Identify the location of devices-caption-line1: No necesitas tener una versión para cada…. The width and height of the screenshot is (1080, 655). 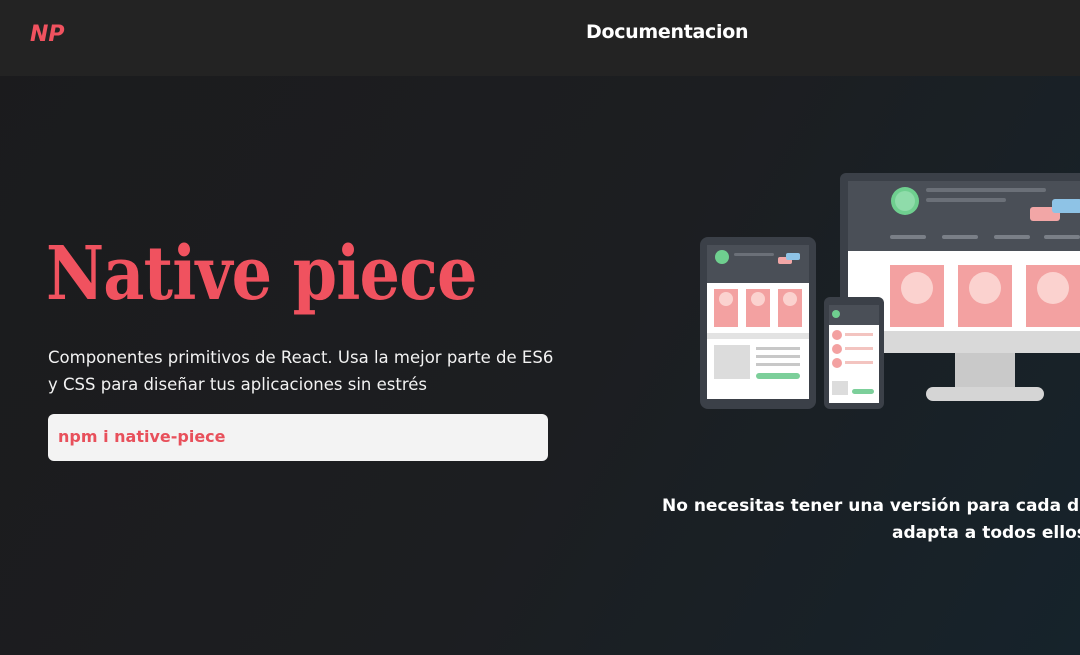
(871, 506).